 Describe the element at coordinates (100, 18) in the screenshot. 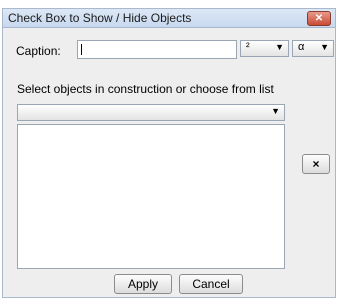

I see `dialog-title: Check Box to Show / Hide Objects` at that location.